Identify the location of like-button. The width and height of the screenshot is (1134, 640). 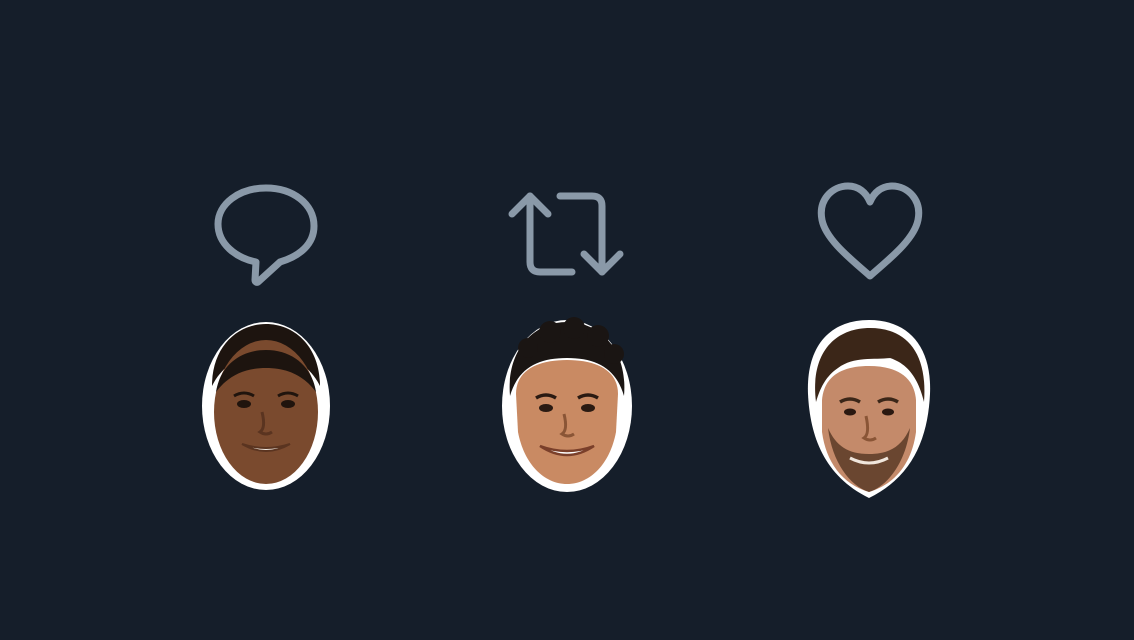
(870, 234).